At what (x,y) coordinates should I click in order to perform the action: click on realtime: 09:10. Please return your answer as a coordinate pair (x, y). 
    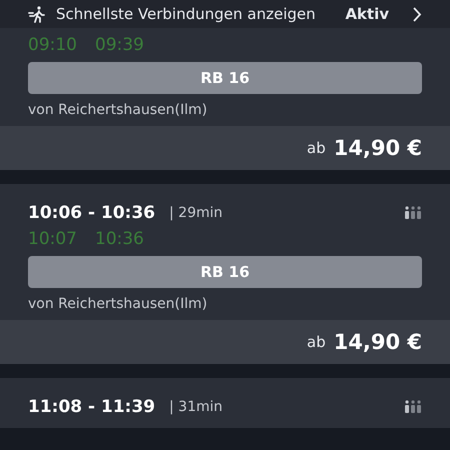
    Looking at the image, I should click on (52, 45).